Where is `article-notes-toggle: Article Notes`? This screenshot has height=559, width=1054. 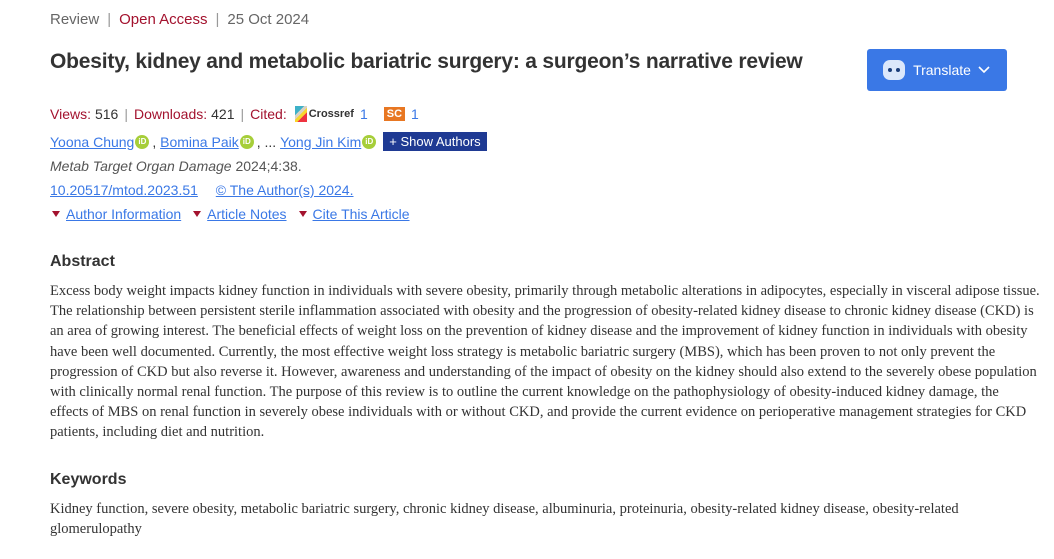 article-notes-toggle: Article Notes is located at coordinates (240, 214).